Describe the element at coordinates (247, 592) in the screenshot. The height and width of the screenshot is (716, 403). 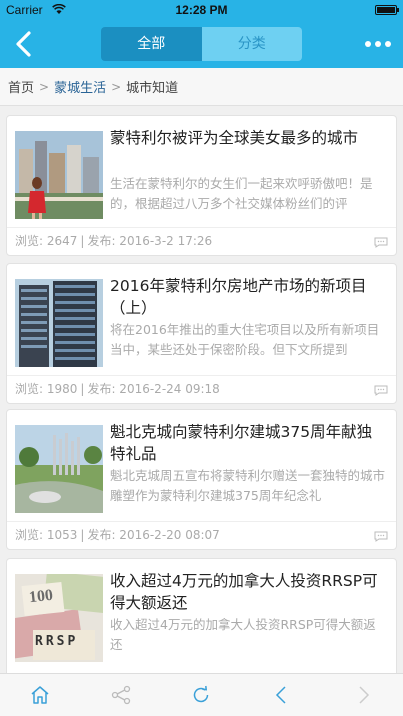
I see `article-title: 收入超过4万元的加拿大人投资RRSP可得大额返还` at that location.